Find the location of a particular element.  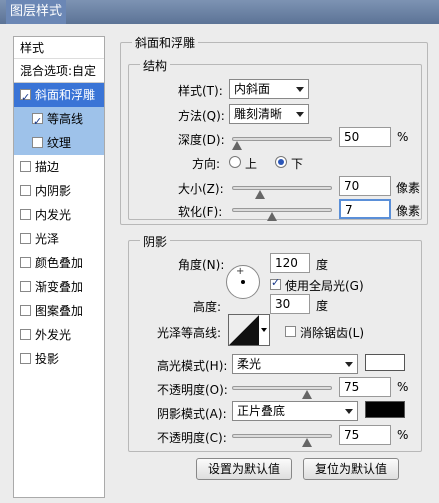

style-select: 内斜面 is located at coordinates (269, 89).